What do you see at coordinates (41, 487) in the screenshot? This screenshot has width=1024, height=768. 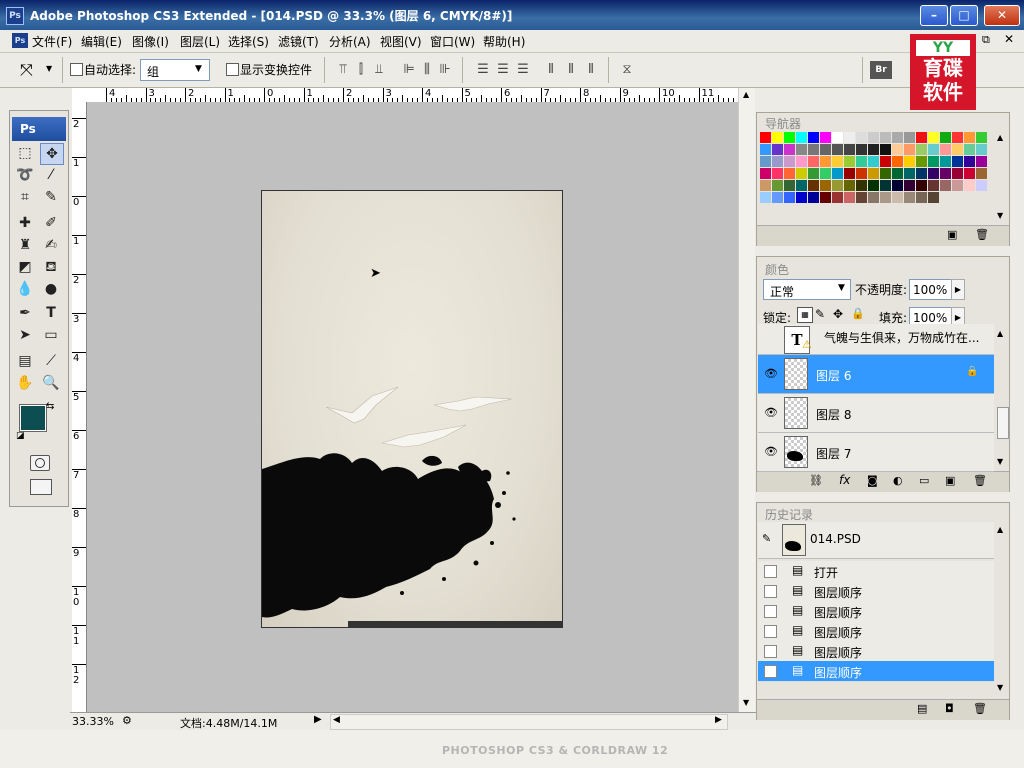 I see `screen-mode-icon` at bounding box center [41, 487].